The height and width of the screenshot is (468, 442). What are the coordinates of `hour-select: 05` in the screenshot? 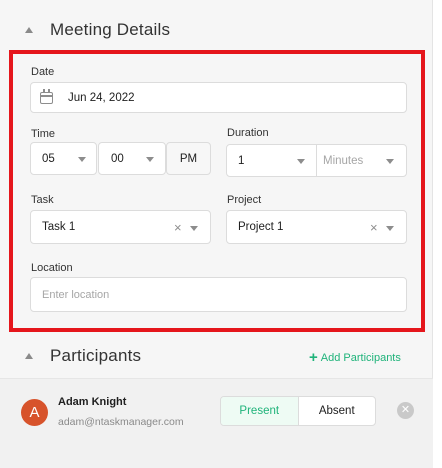 It's located at (63, 158).